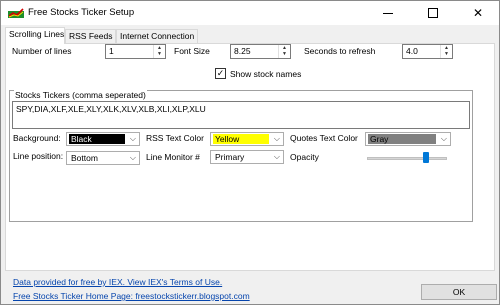 Image resolution: width=500 pixels, height=305 pixels. I want to click on tab-internet-connection: Internet Connection, so click(157, 36).